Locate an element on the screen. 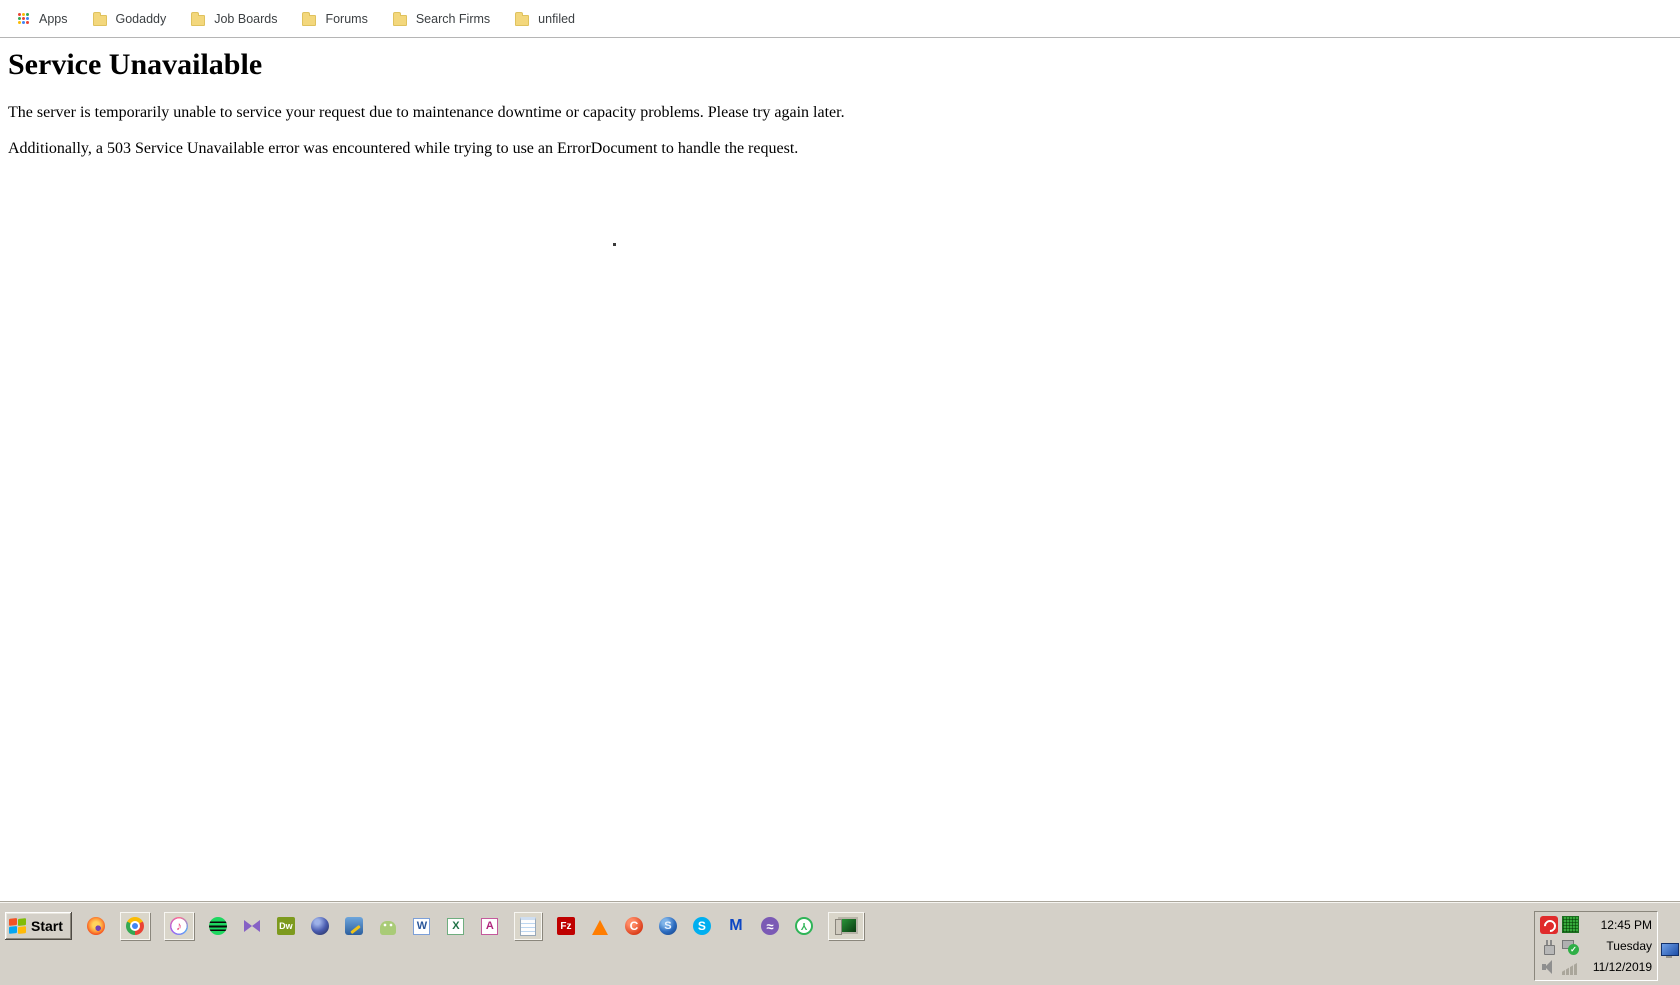  green-ring-glyph: Y is located at coordinates (803, 926).